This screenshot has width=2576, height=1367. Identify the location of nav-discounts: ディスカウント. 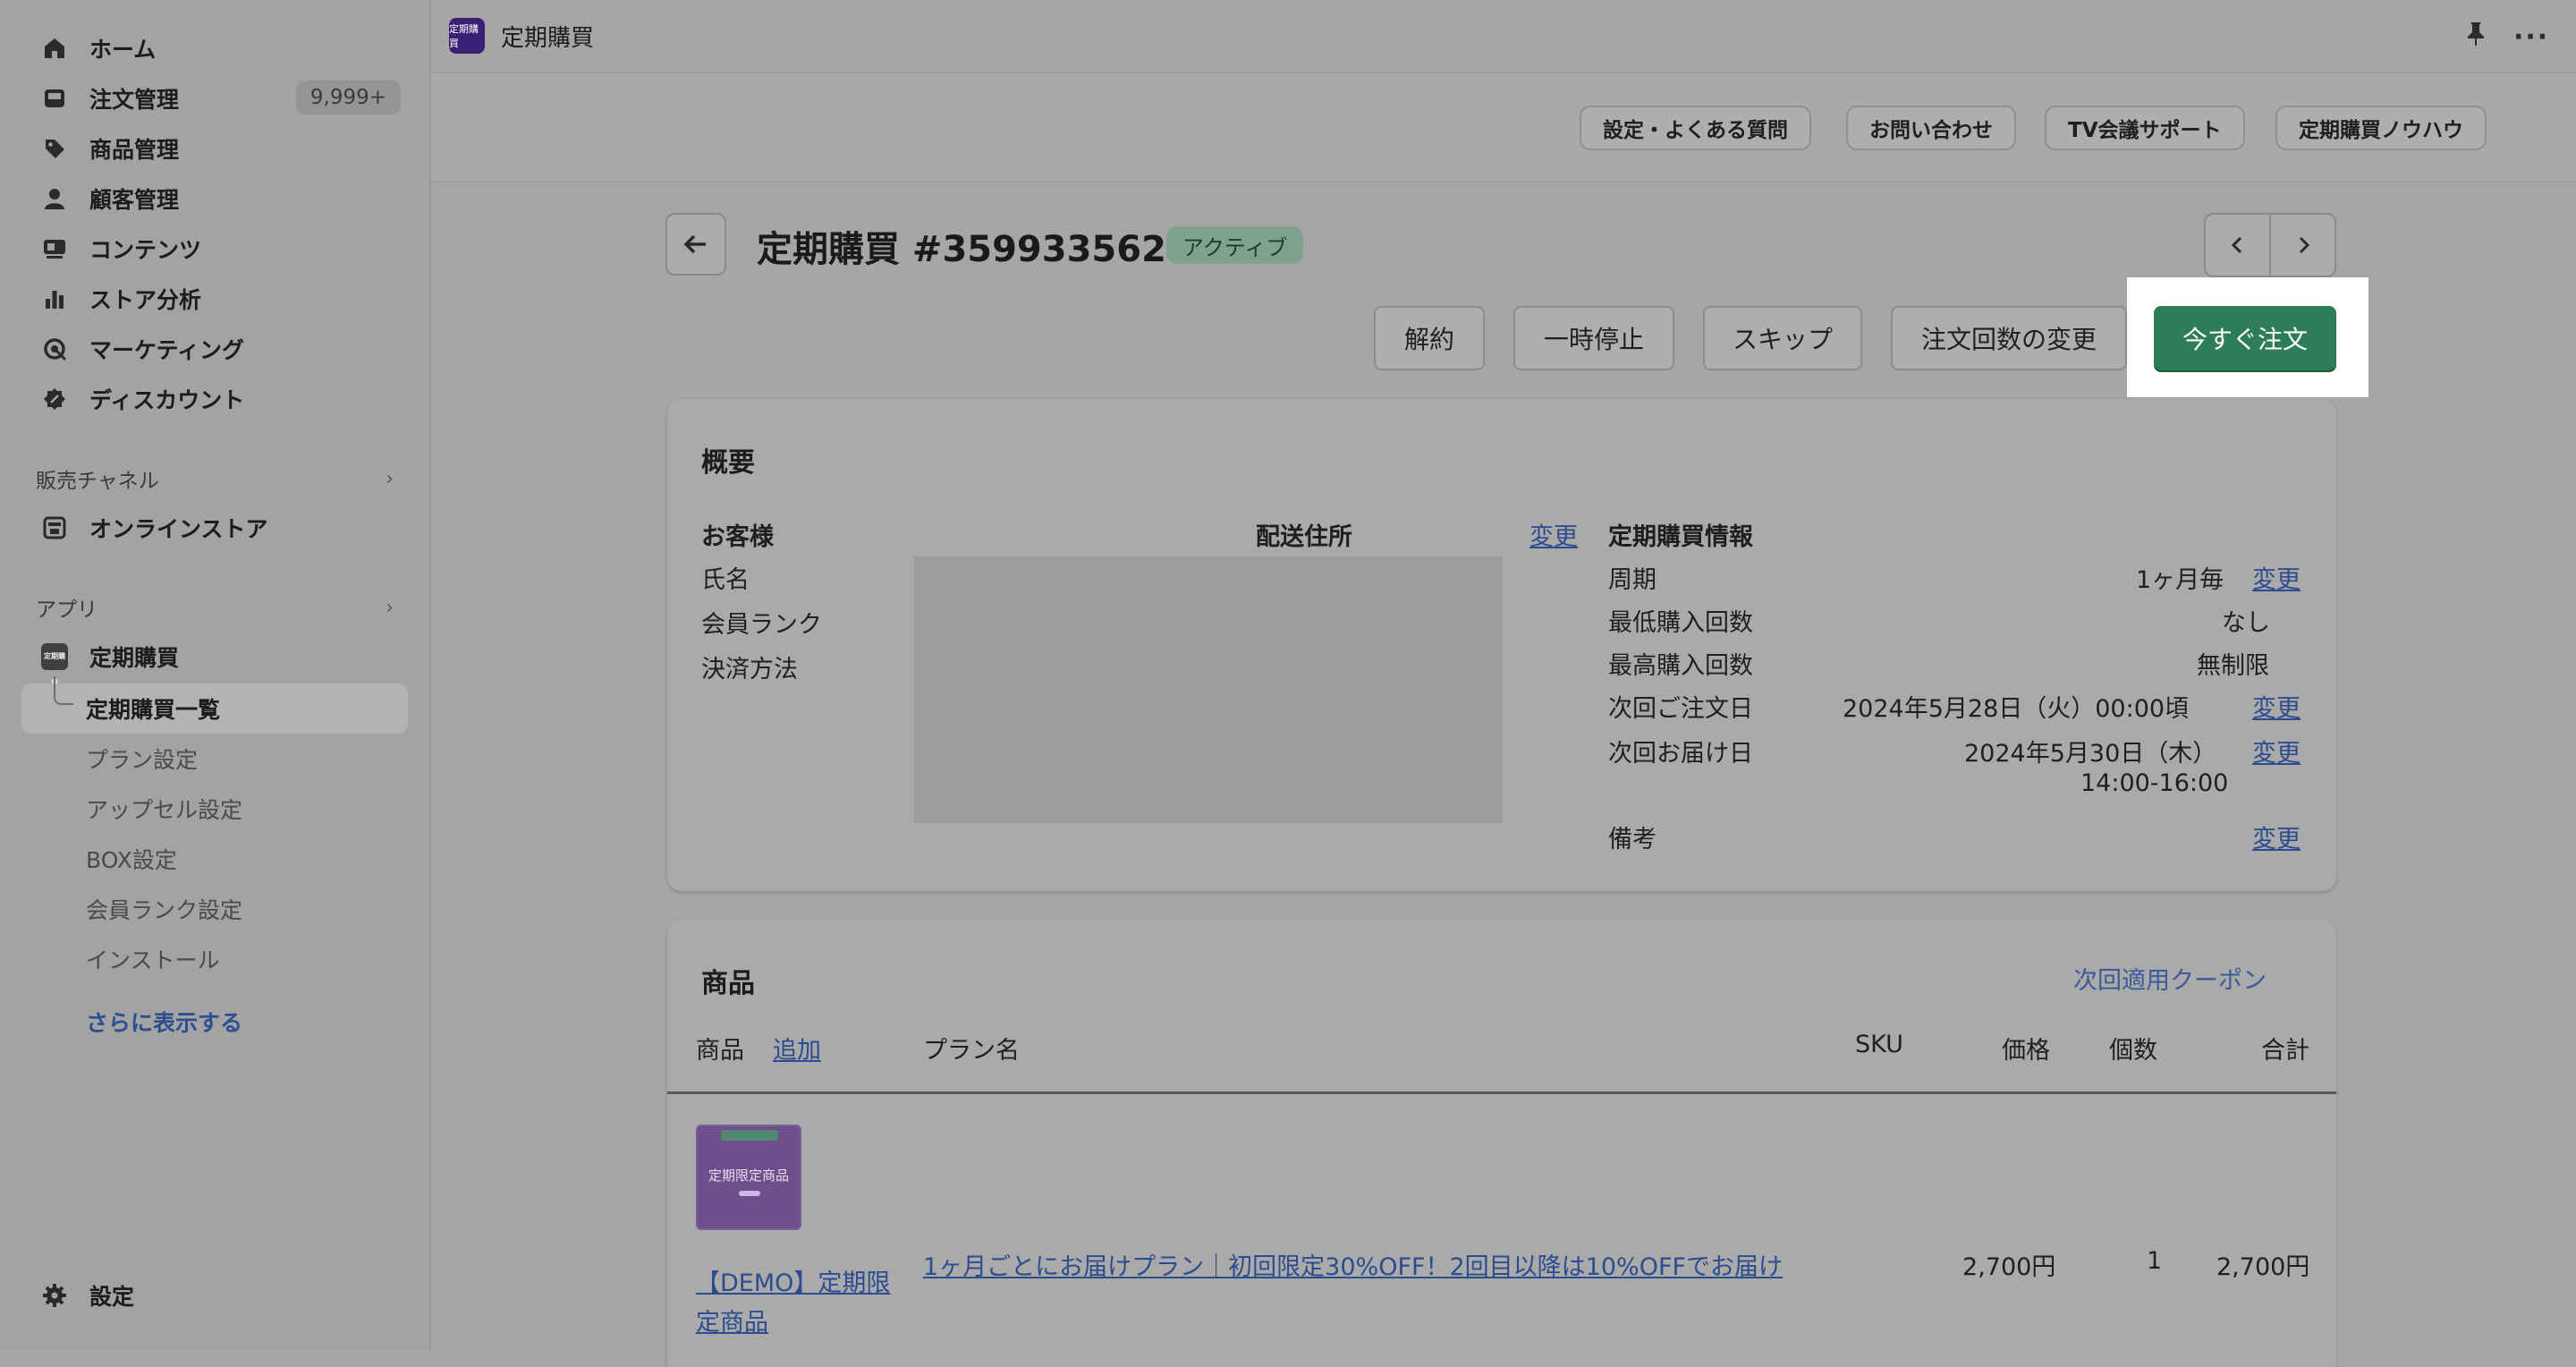
(218, 399).